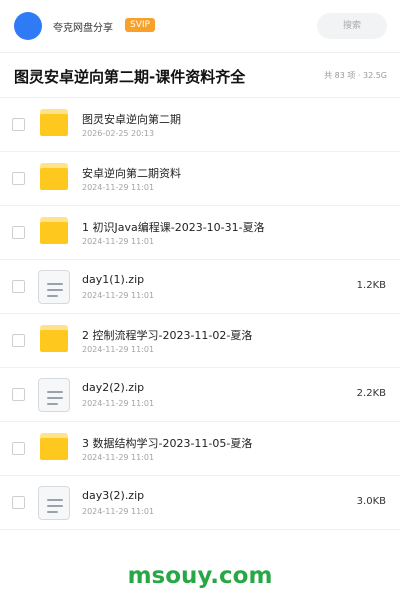 The image size is (400, 600). I want to click on share-header: 夸克网盘分享 SVIP 搜索, so click(200, 26).